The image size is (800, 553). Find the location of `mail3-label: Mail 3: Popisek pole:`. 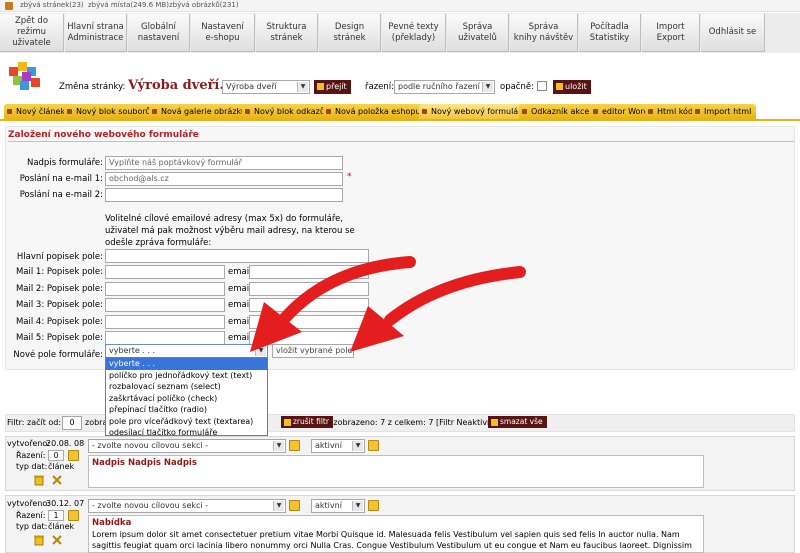

mail3-label: Mail 3: Popisek pole: is located at coordinates (59, 305).